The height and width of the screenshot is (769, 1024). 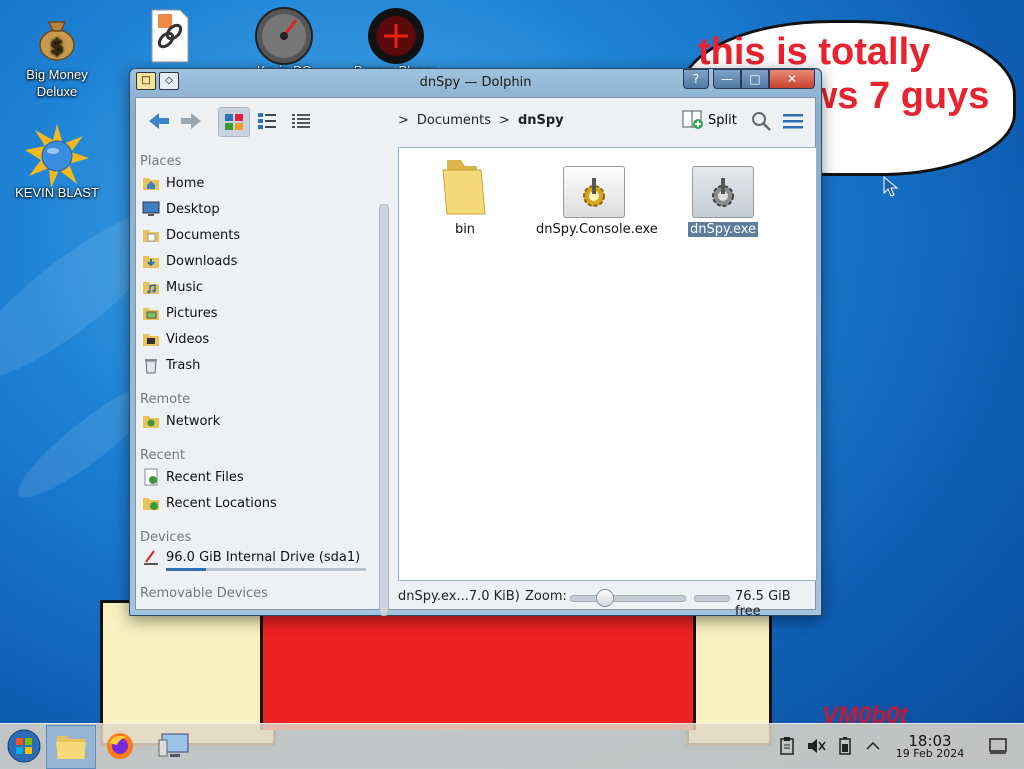 What do you see at coordinates (475, 83) in the screenshot?
I see `window-titlebar: □ ◇ dnSpy — Dolphin ? — □ ✕` at bounding box center [475, 83].